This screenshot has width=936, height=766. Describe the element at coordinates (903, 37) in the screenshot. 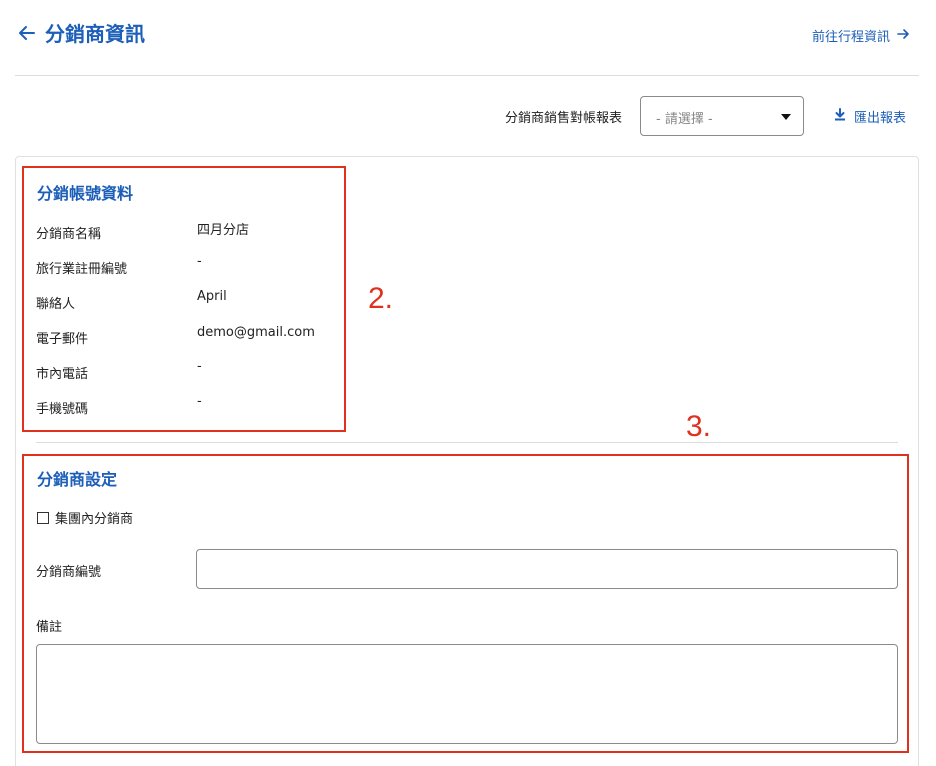

I see `arrow-right-icon` at that location.